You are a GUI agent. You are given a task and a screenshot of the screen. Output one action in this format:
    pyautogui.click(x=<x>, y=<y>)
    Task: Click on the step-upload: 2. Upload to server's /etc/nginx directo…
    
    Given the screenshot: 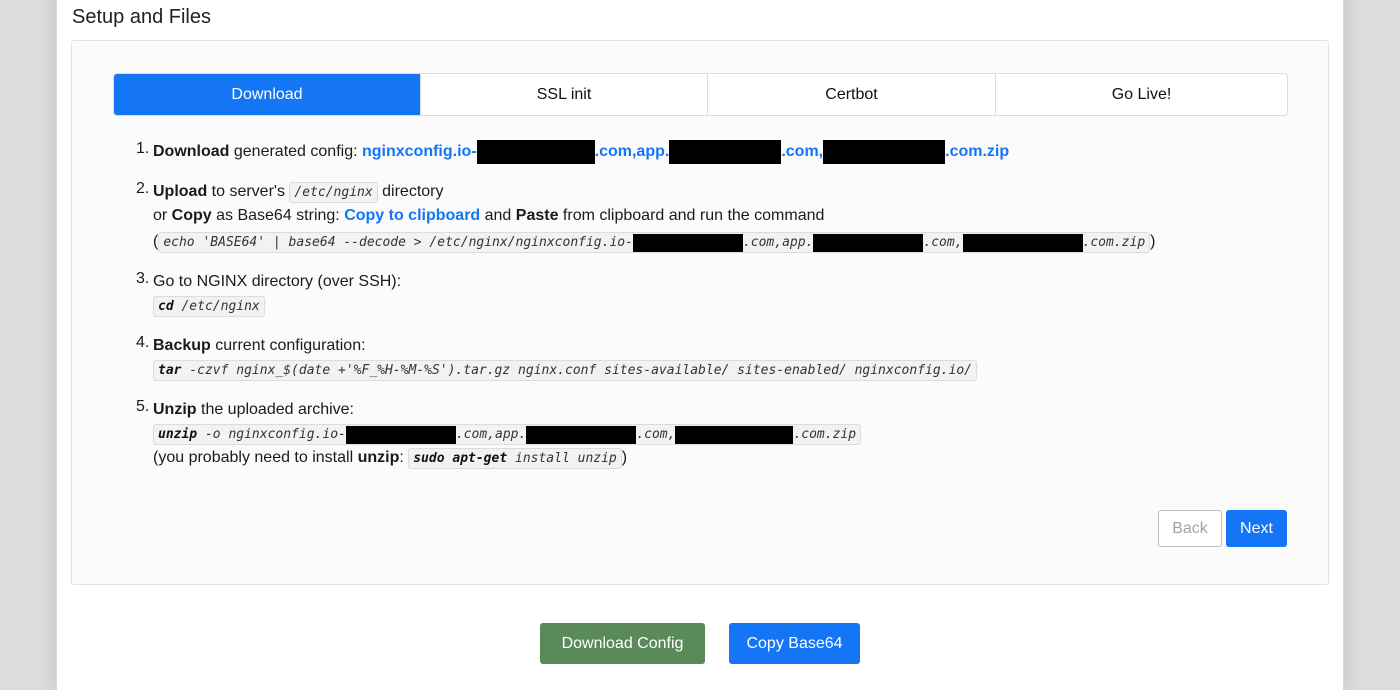 What is the action you would take?
    pyautogui.click(x=680, y=225)
    